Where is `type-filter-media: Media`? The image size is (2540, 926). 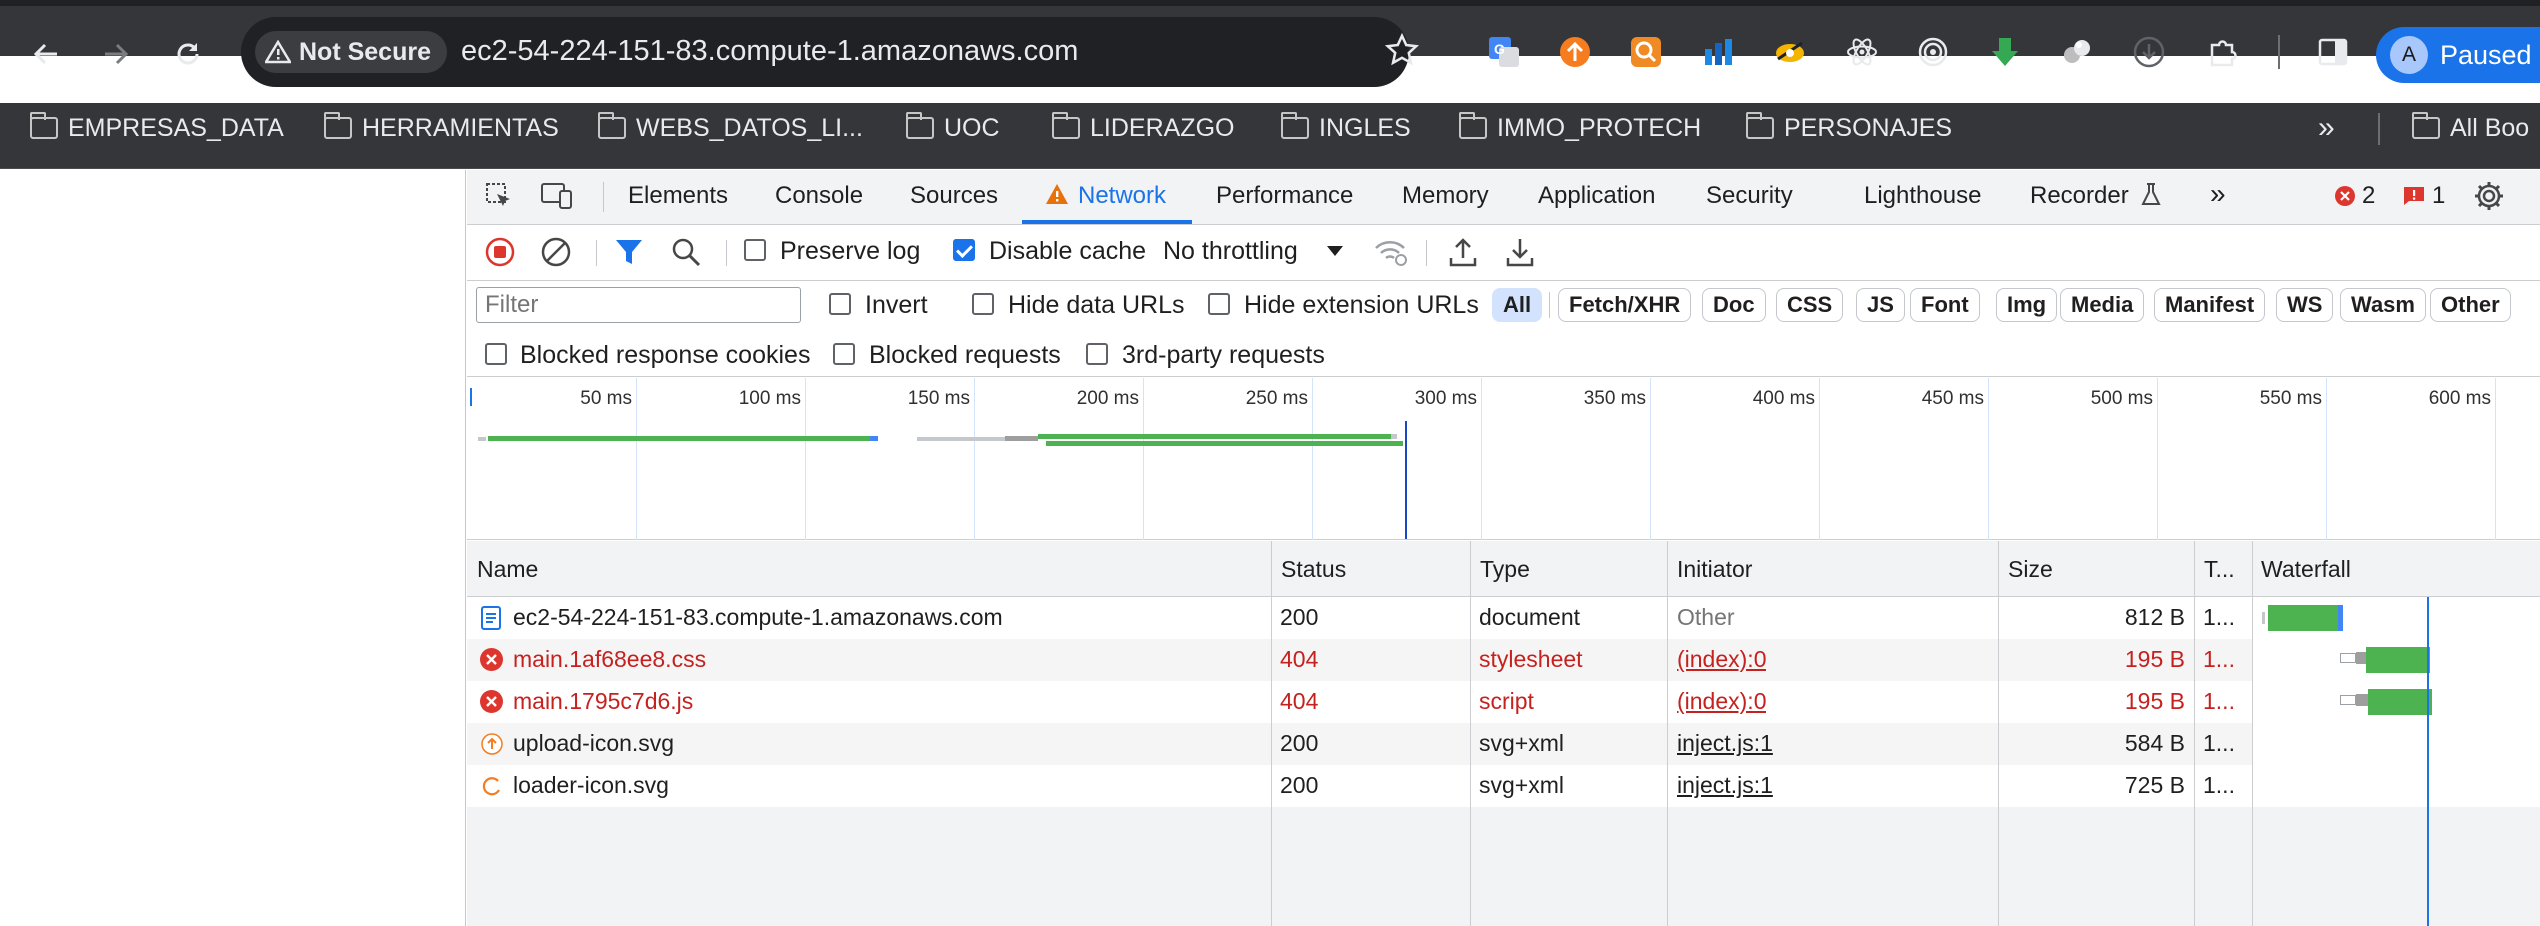 type-filter-media: Media is located at coordinates (2102, 305).